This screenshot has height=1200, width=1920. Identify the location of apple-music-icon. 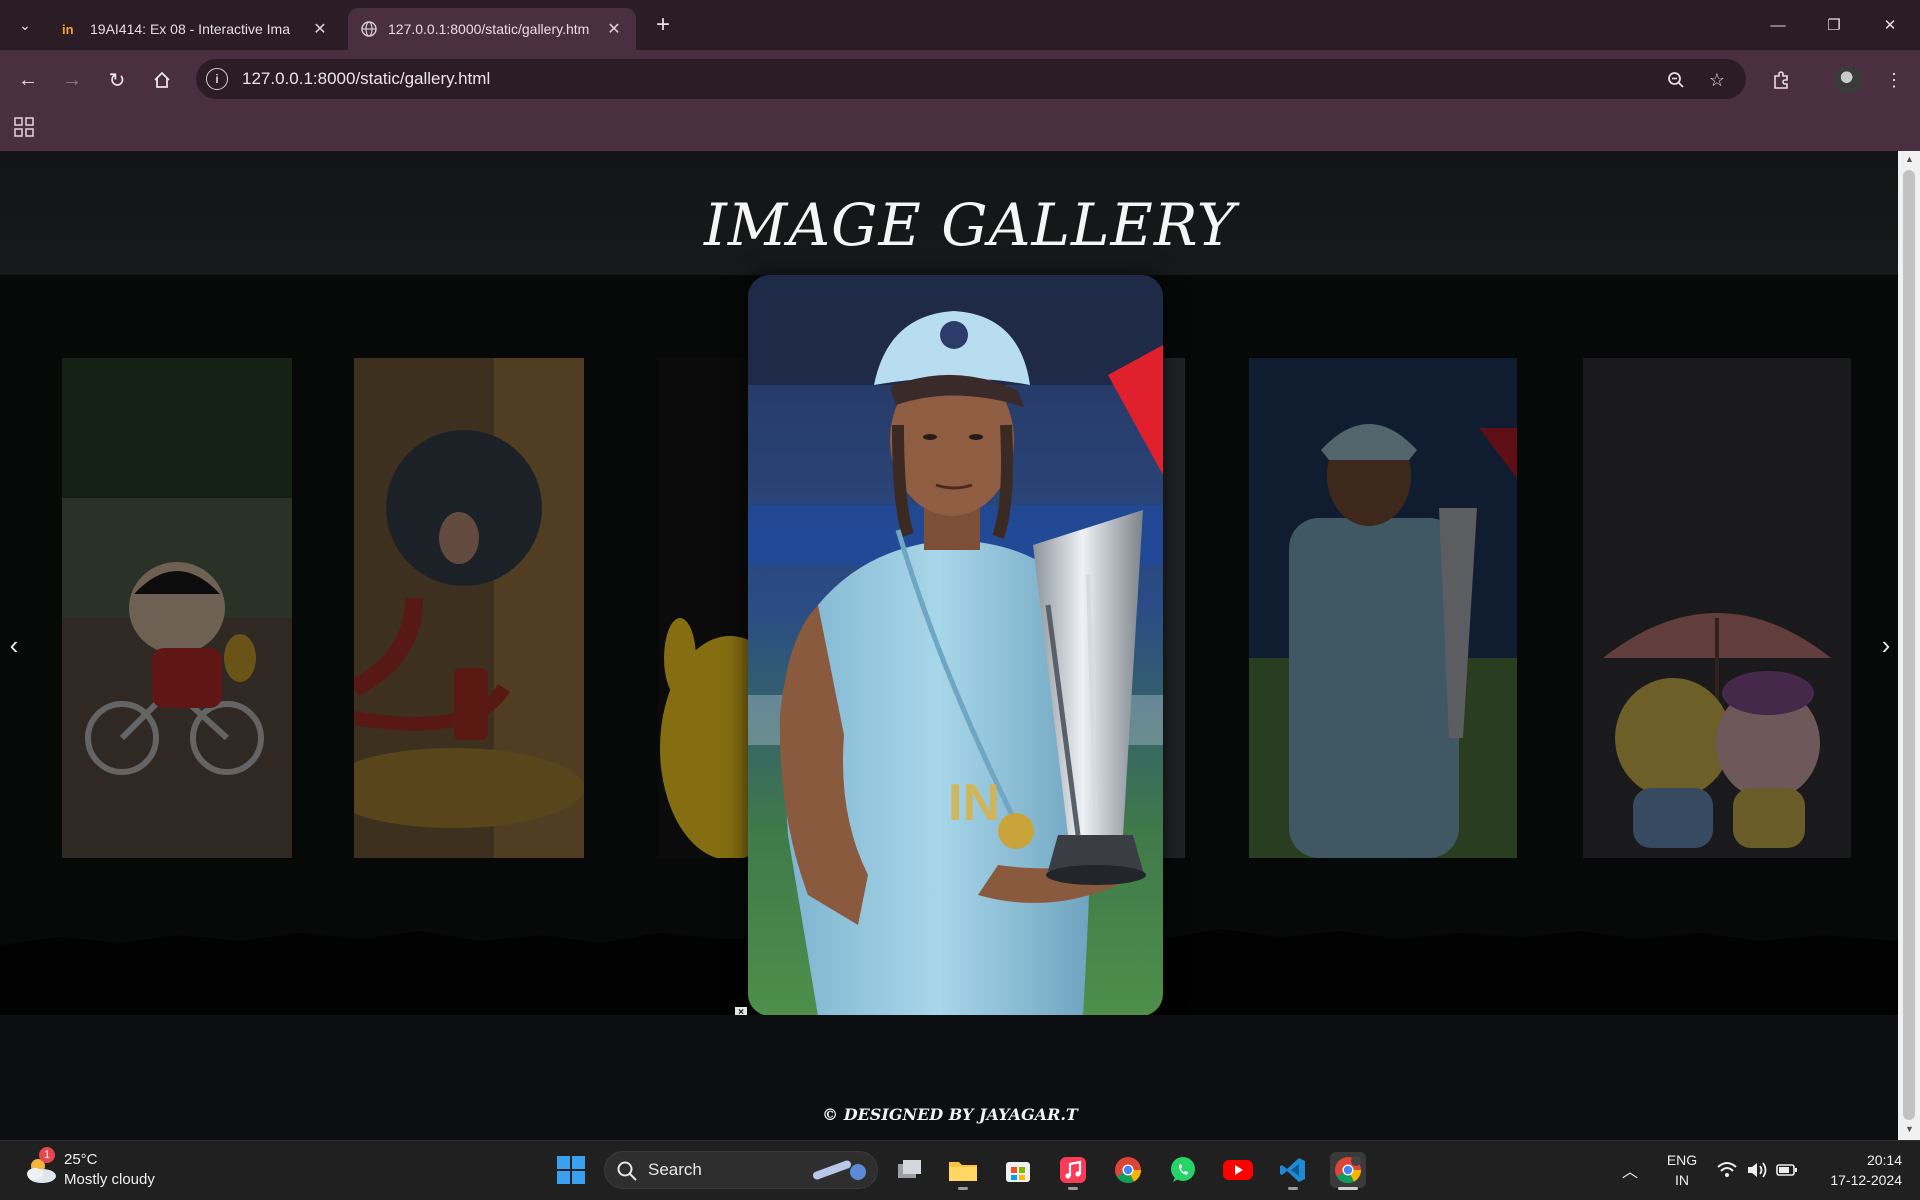
(1073, 1170).